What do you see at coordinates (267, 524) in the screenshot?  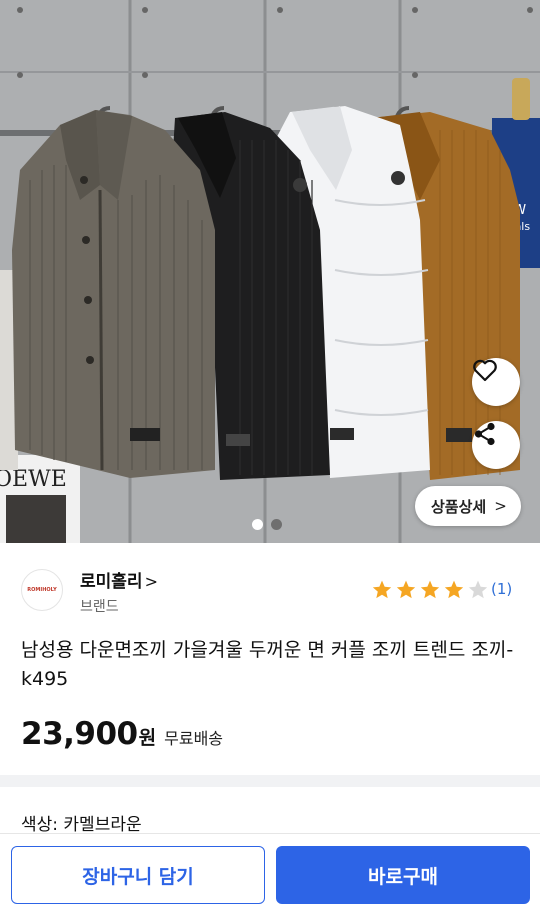 I see `carousel-indicator` at bounding box center [267, 524].